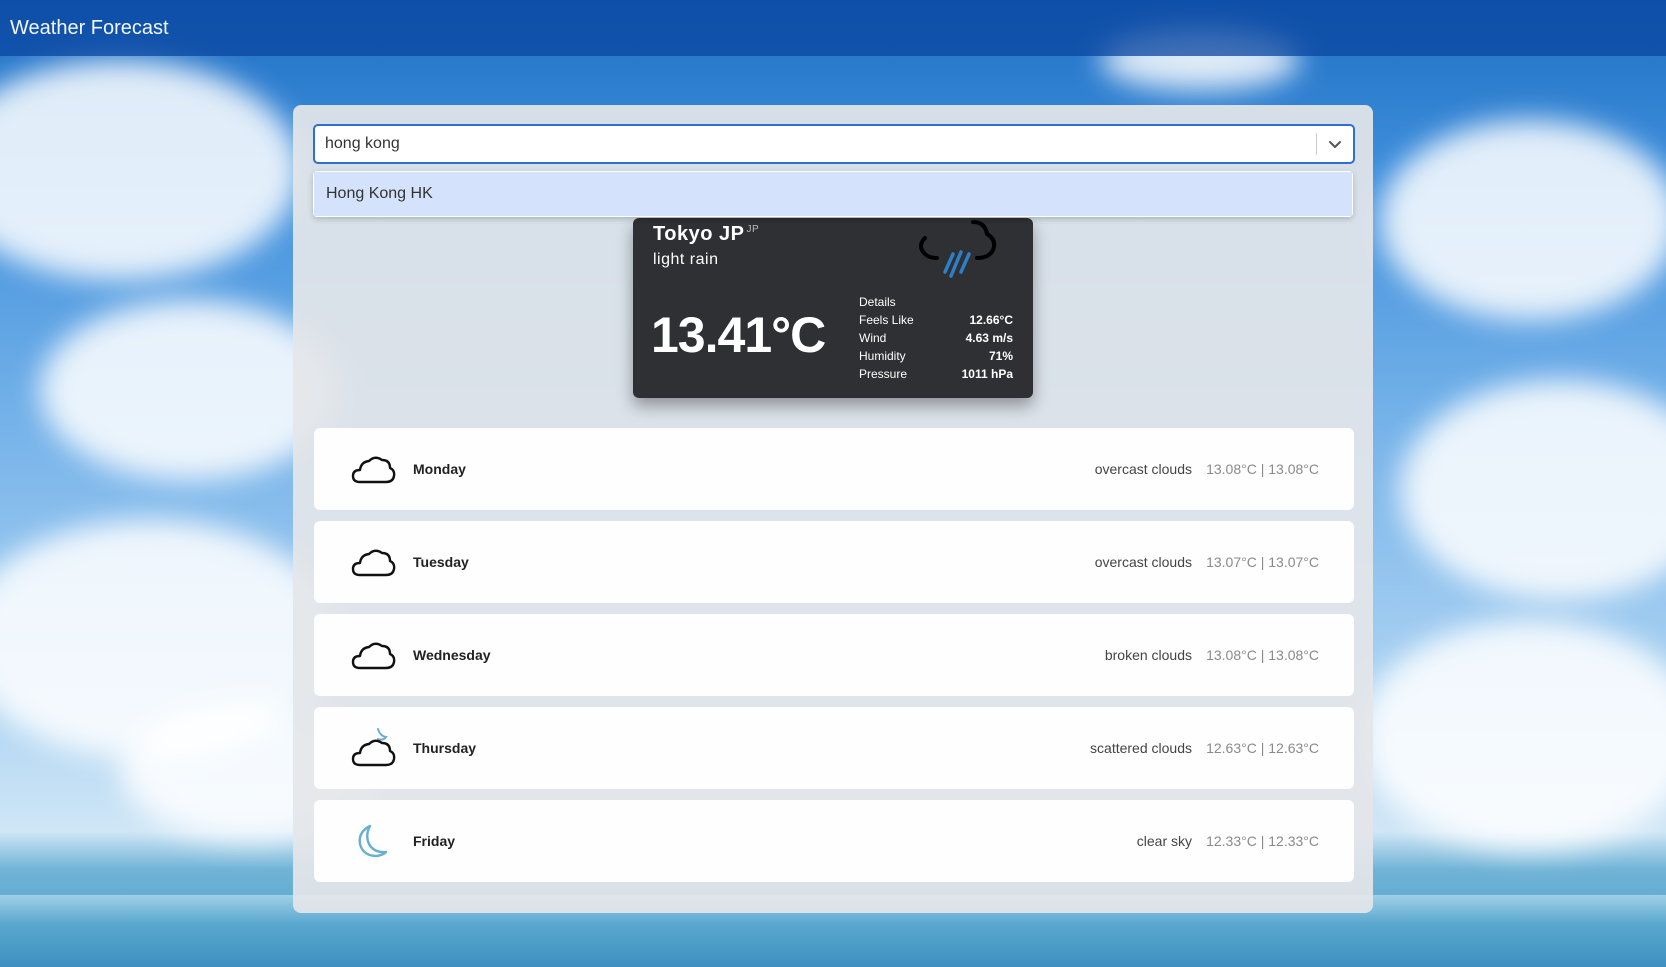  Describe the element at coordinates (936, 374) in the screenshot. I see `detail-row-pressure: Pressure 1011 hPa` at that location.